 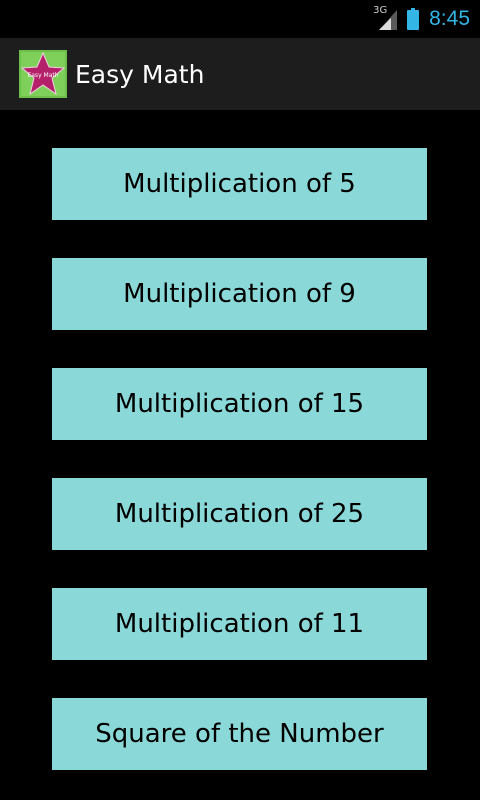 I want to click on signal-icon, so click(x=388, y=20).